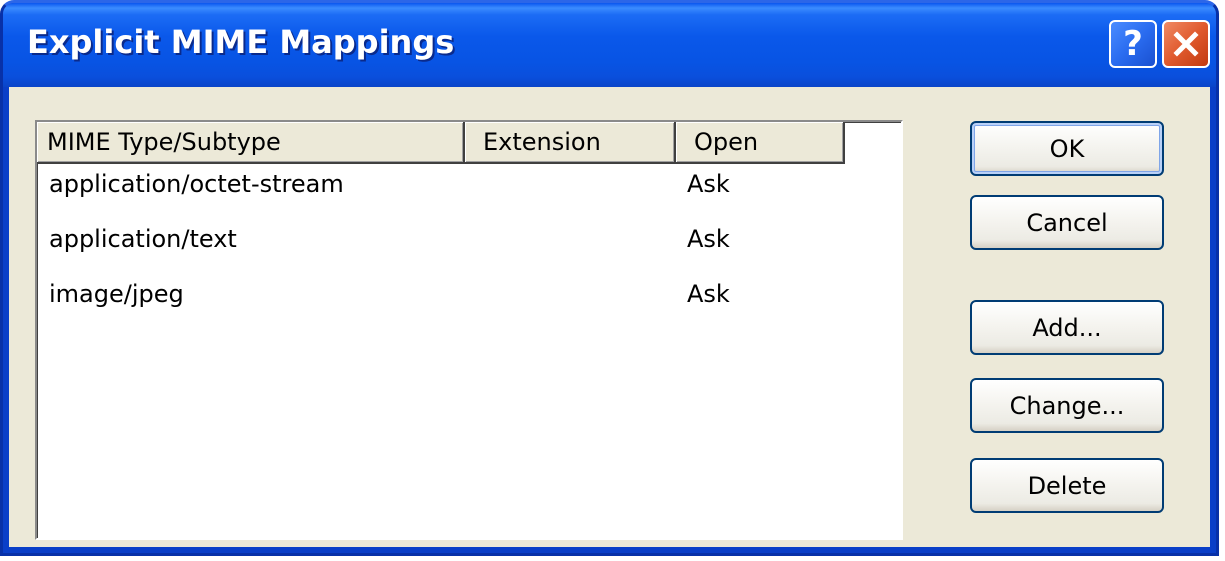  Describe the element at coordinates (241, 42) in the screenshot. I see `dialog-title: Explicit MIME Mappings` at that location.